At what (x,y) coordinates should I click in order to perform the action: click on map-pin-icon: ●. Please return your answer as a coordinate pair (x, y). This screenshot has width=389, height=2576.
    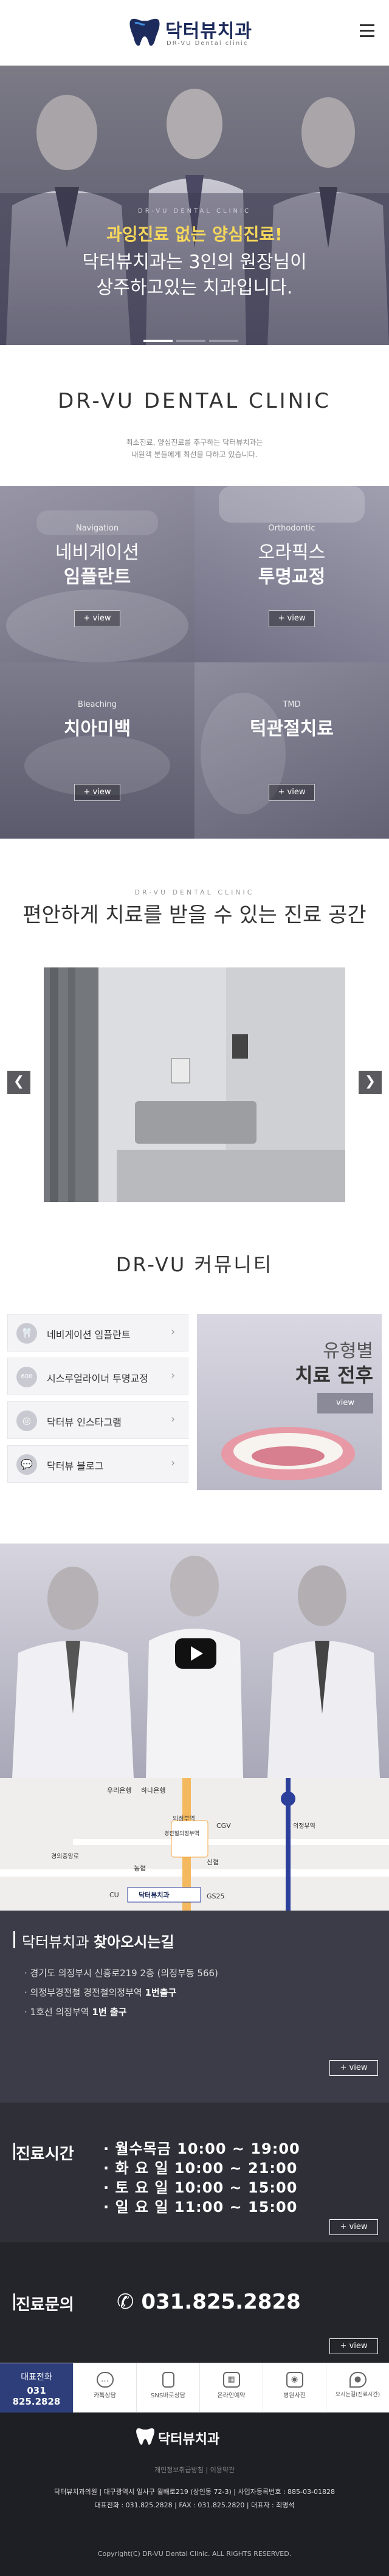
    Looking at the image, I should click on (358, 2380).